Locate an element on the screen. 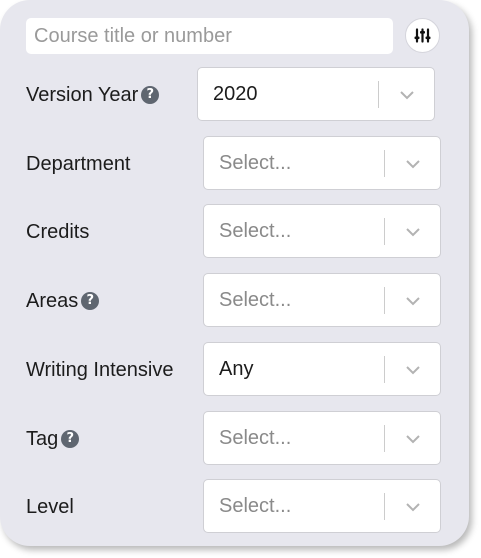 This screenshot has height=558, width=481. select-value: 2020 is located at coordinates (235, 93).